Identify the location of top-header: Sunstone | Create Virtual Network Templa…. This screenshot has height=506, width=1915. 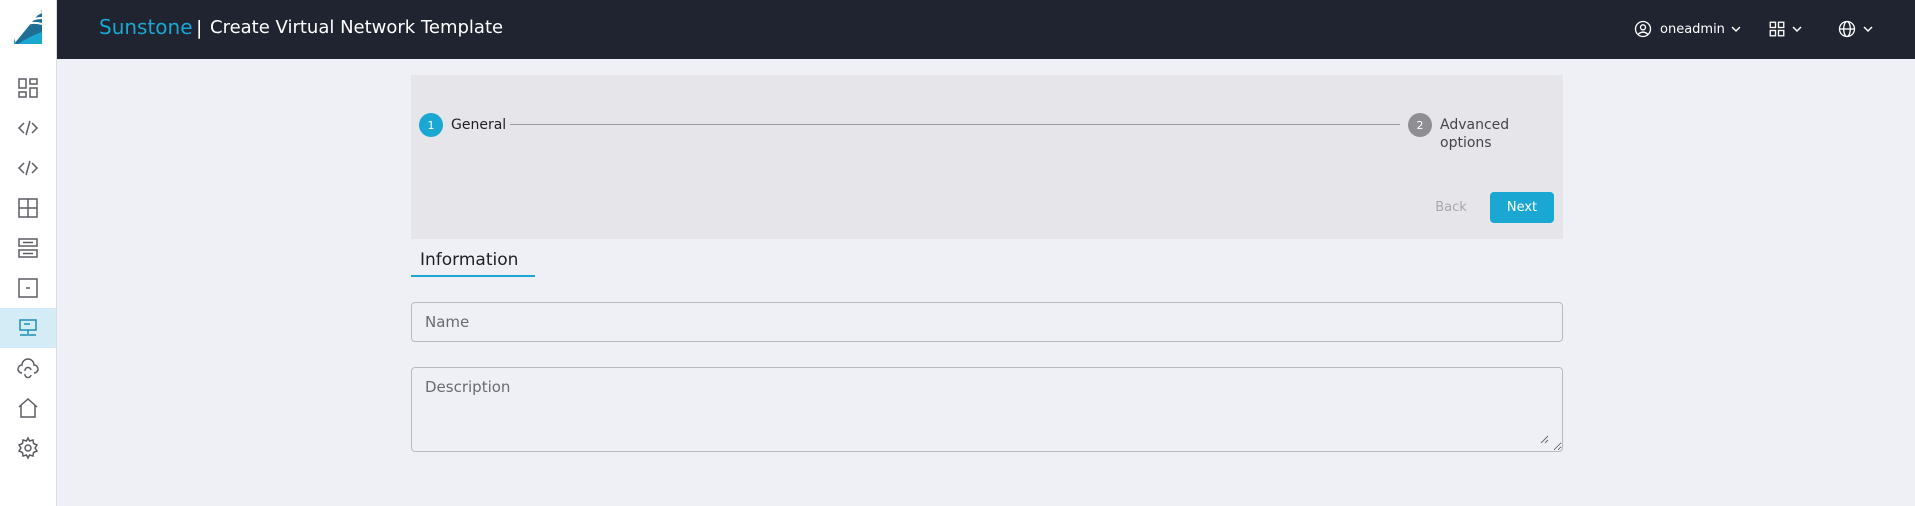
(986, 29).